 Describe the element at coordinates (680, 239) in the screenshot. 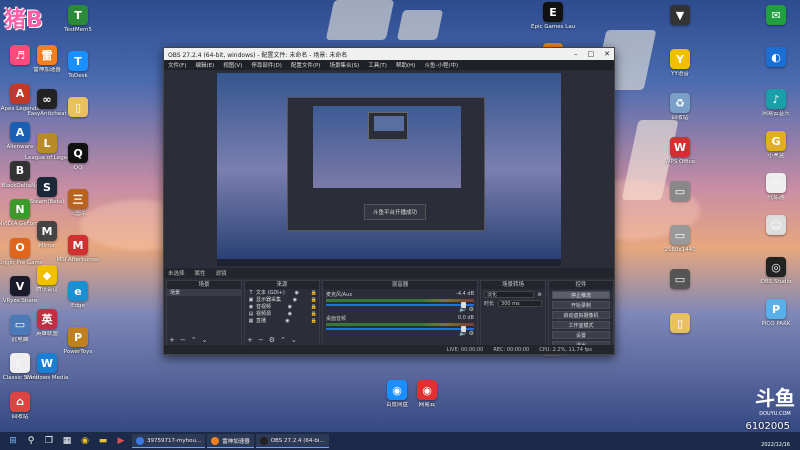

I see `desktop-icon: ▭ 2560x1440` at that location.